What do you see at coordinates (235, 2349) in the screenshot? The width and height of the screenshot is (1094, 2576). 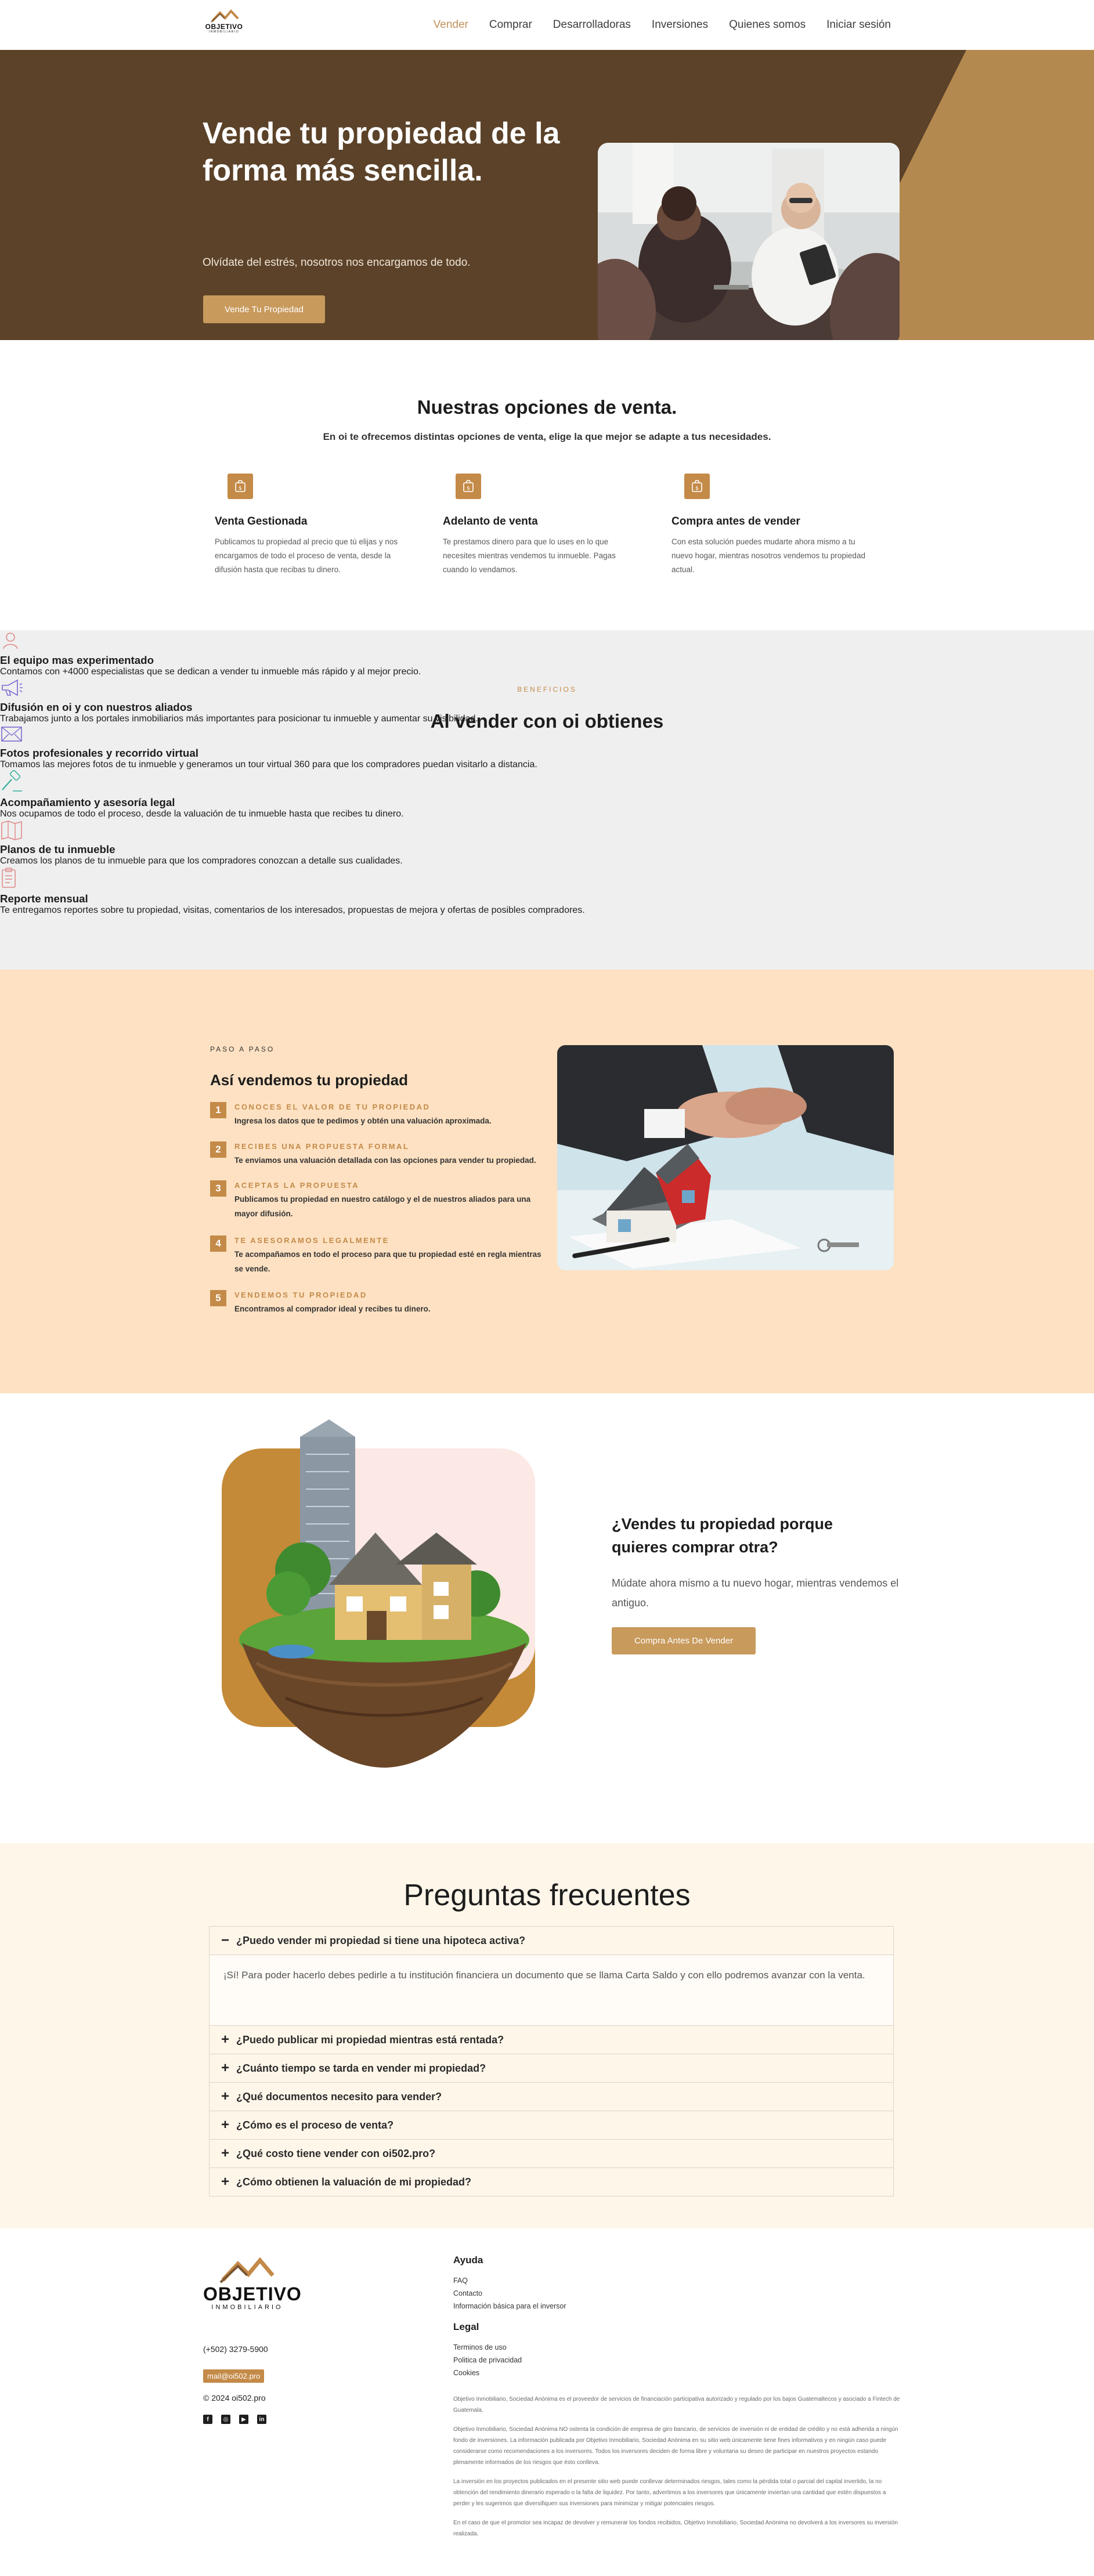 I see `footer-phone: (+502) 3279-5900` at bounding box center [235, 2349].